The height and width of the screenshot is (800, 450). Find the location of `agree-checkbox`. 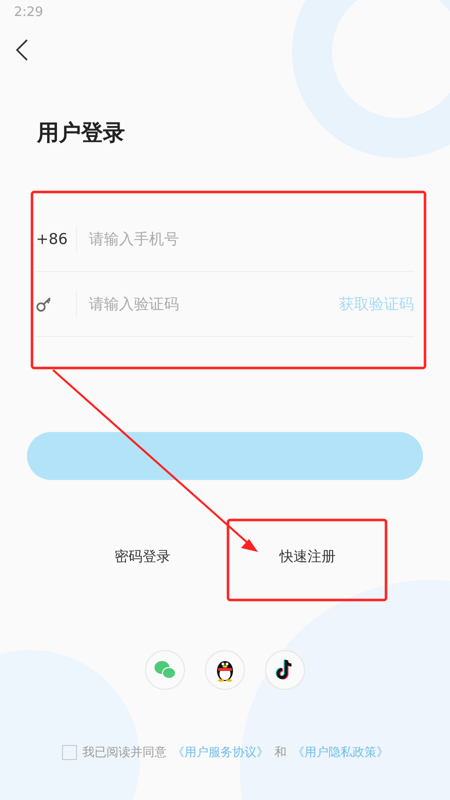

agree-checkbox is located at coordinates (69, 752).